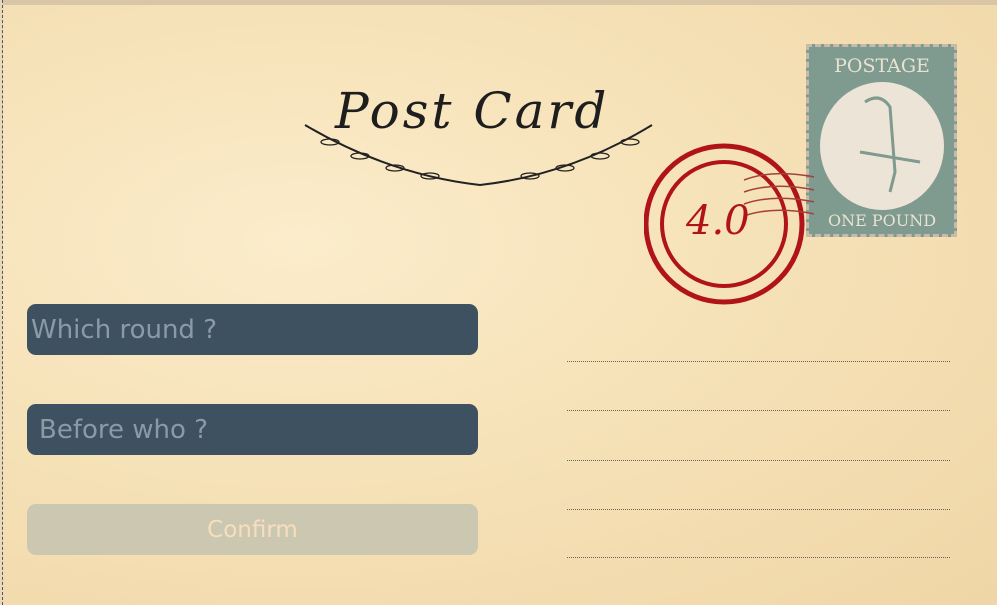 The width and height of the screenshot is (997, 605). I want to click on postmark-version: 4.0, so click(718, 221).